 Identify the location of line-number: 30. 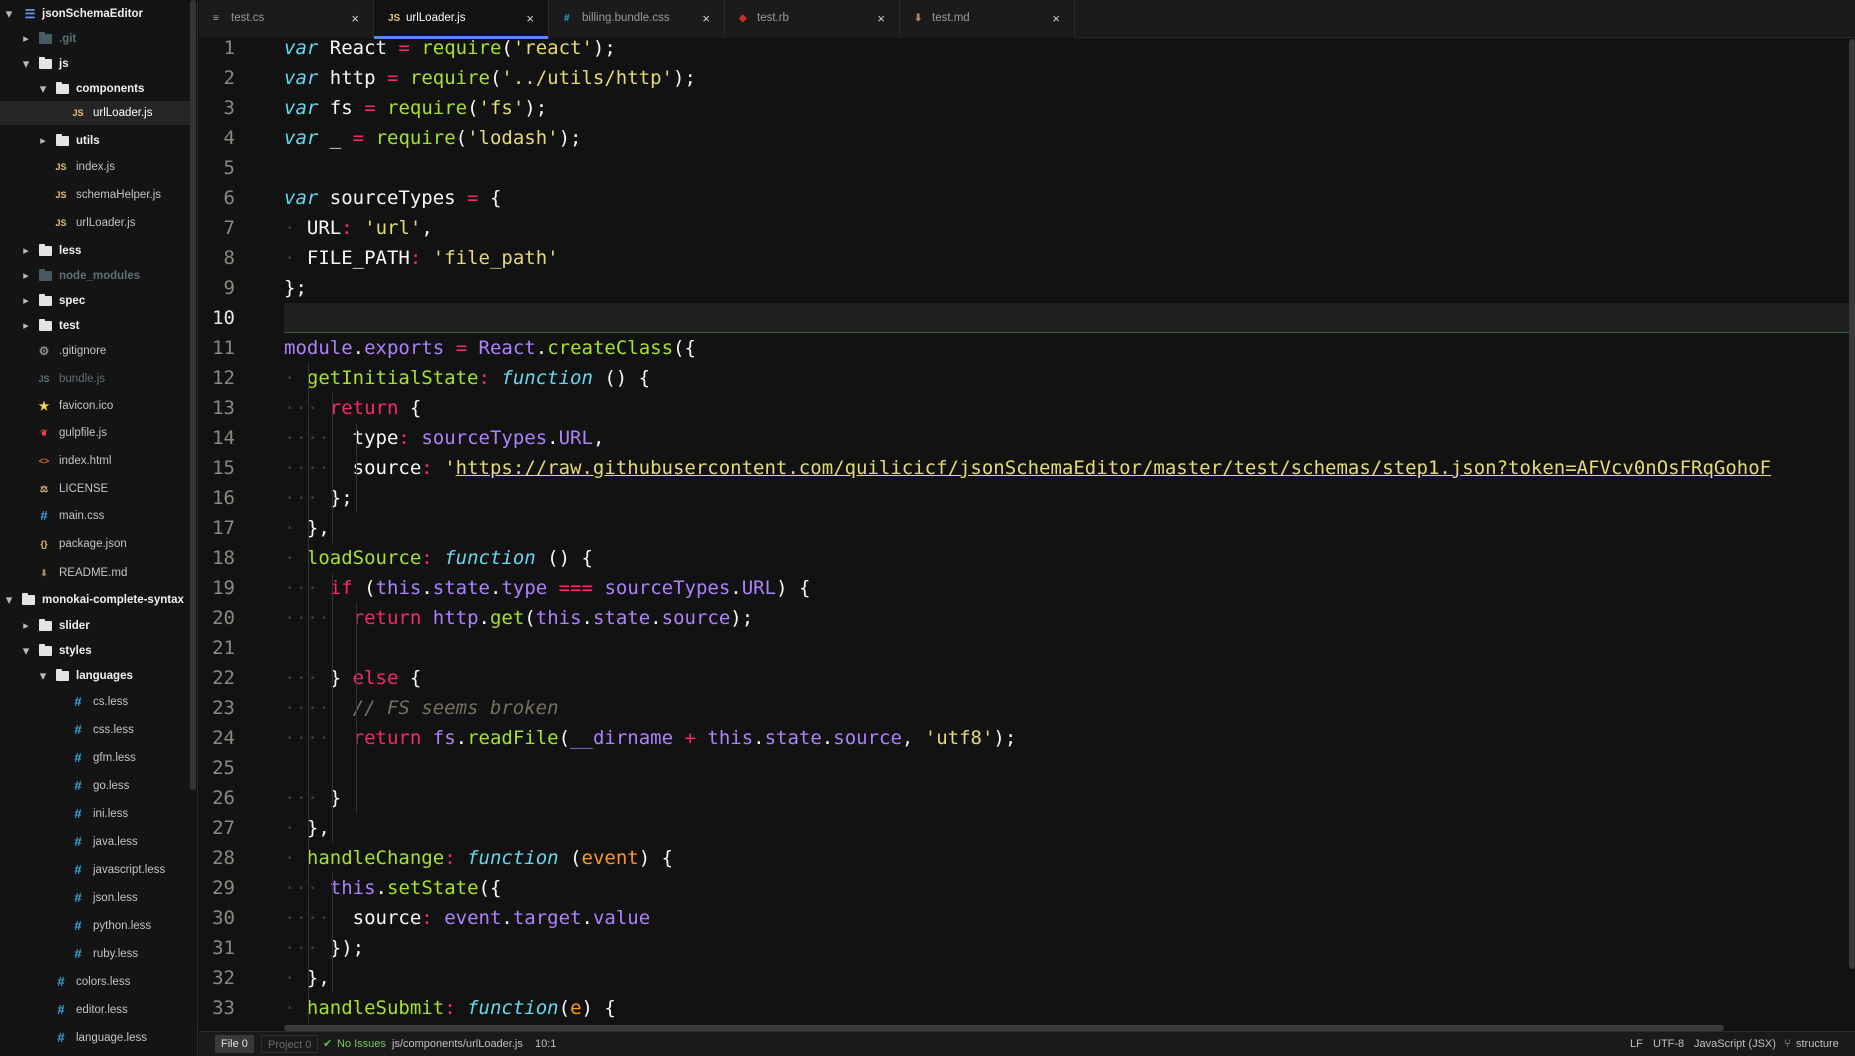
(217, 918).